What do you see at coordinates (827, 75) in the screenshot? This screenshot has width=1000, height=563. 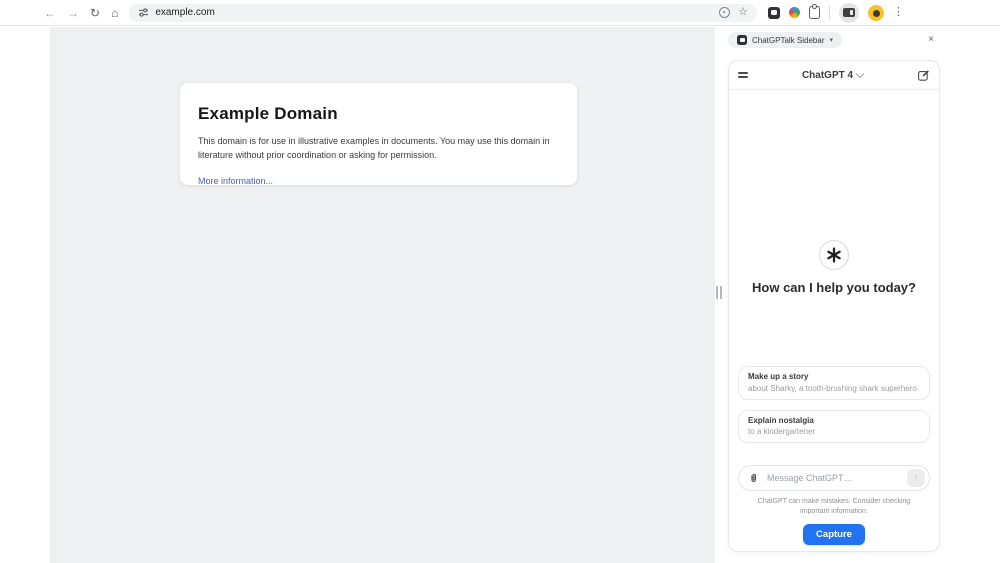 I see `model-label: ChatGPT 4` at bounding box center [827, 75].